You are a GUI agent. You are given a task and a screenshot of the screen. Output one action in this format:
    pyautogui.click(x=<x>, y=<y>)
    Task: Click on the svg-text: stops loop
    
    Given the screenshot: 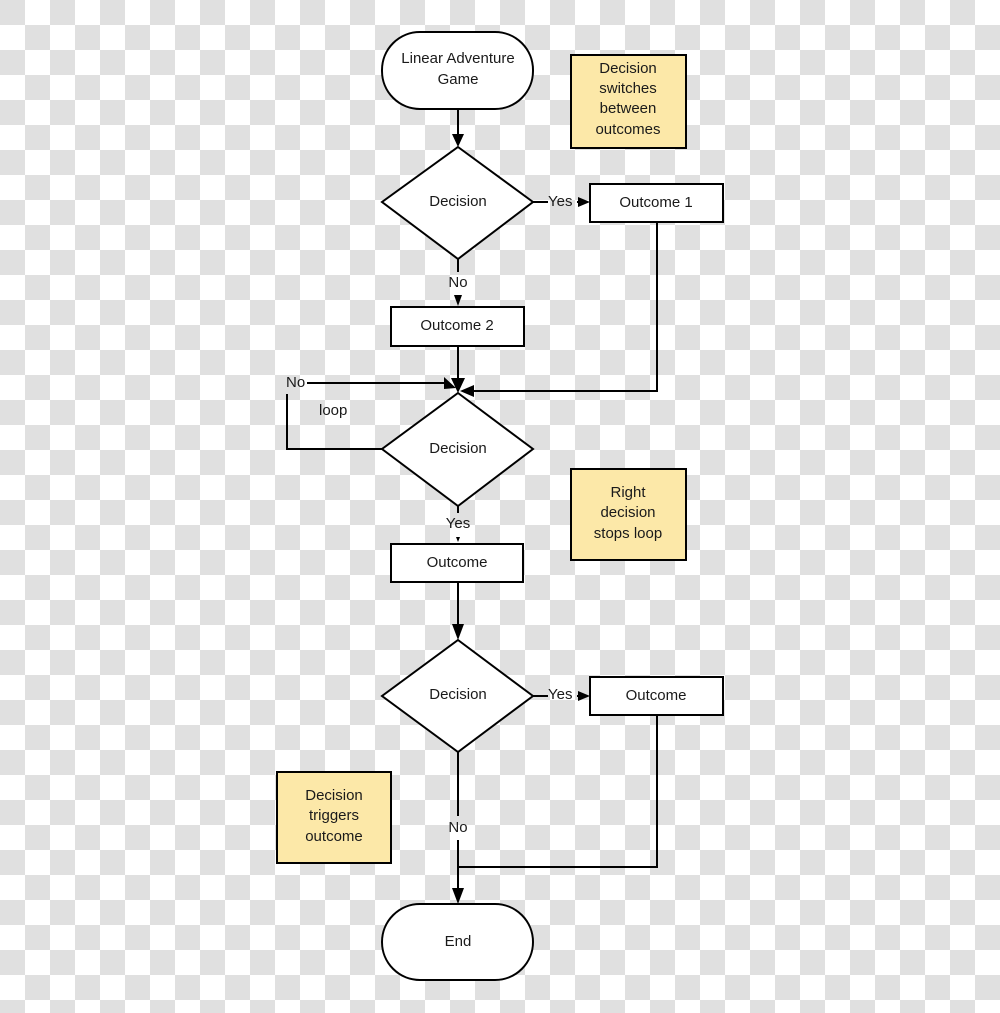 What is the action you would take?
    pyautogui.click(x=628, y=533)
    